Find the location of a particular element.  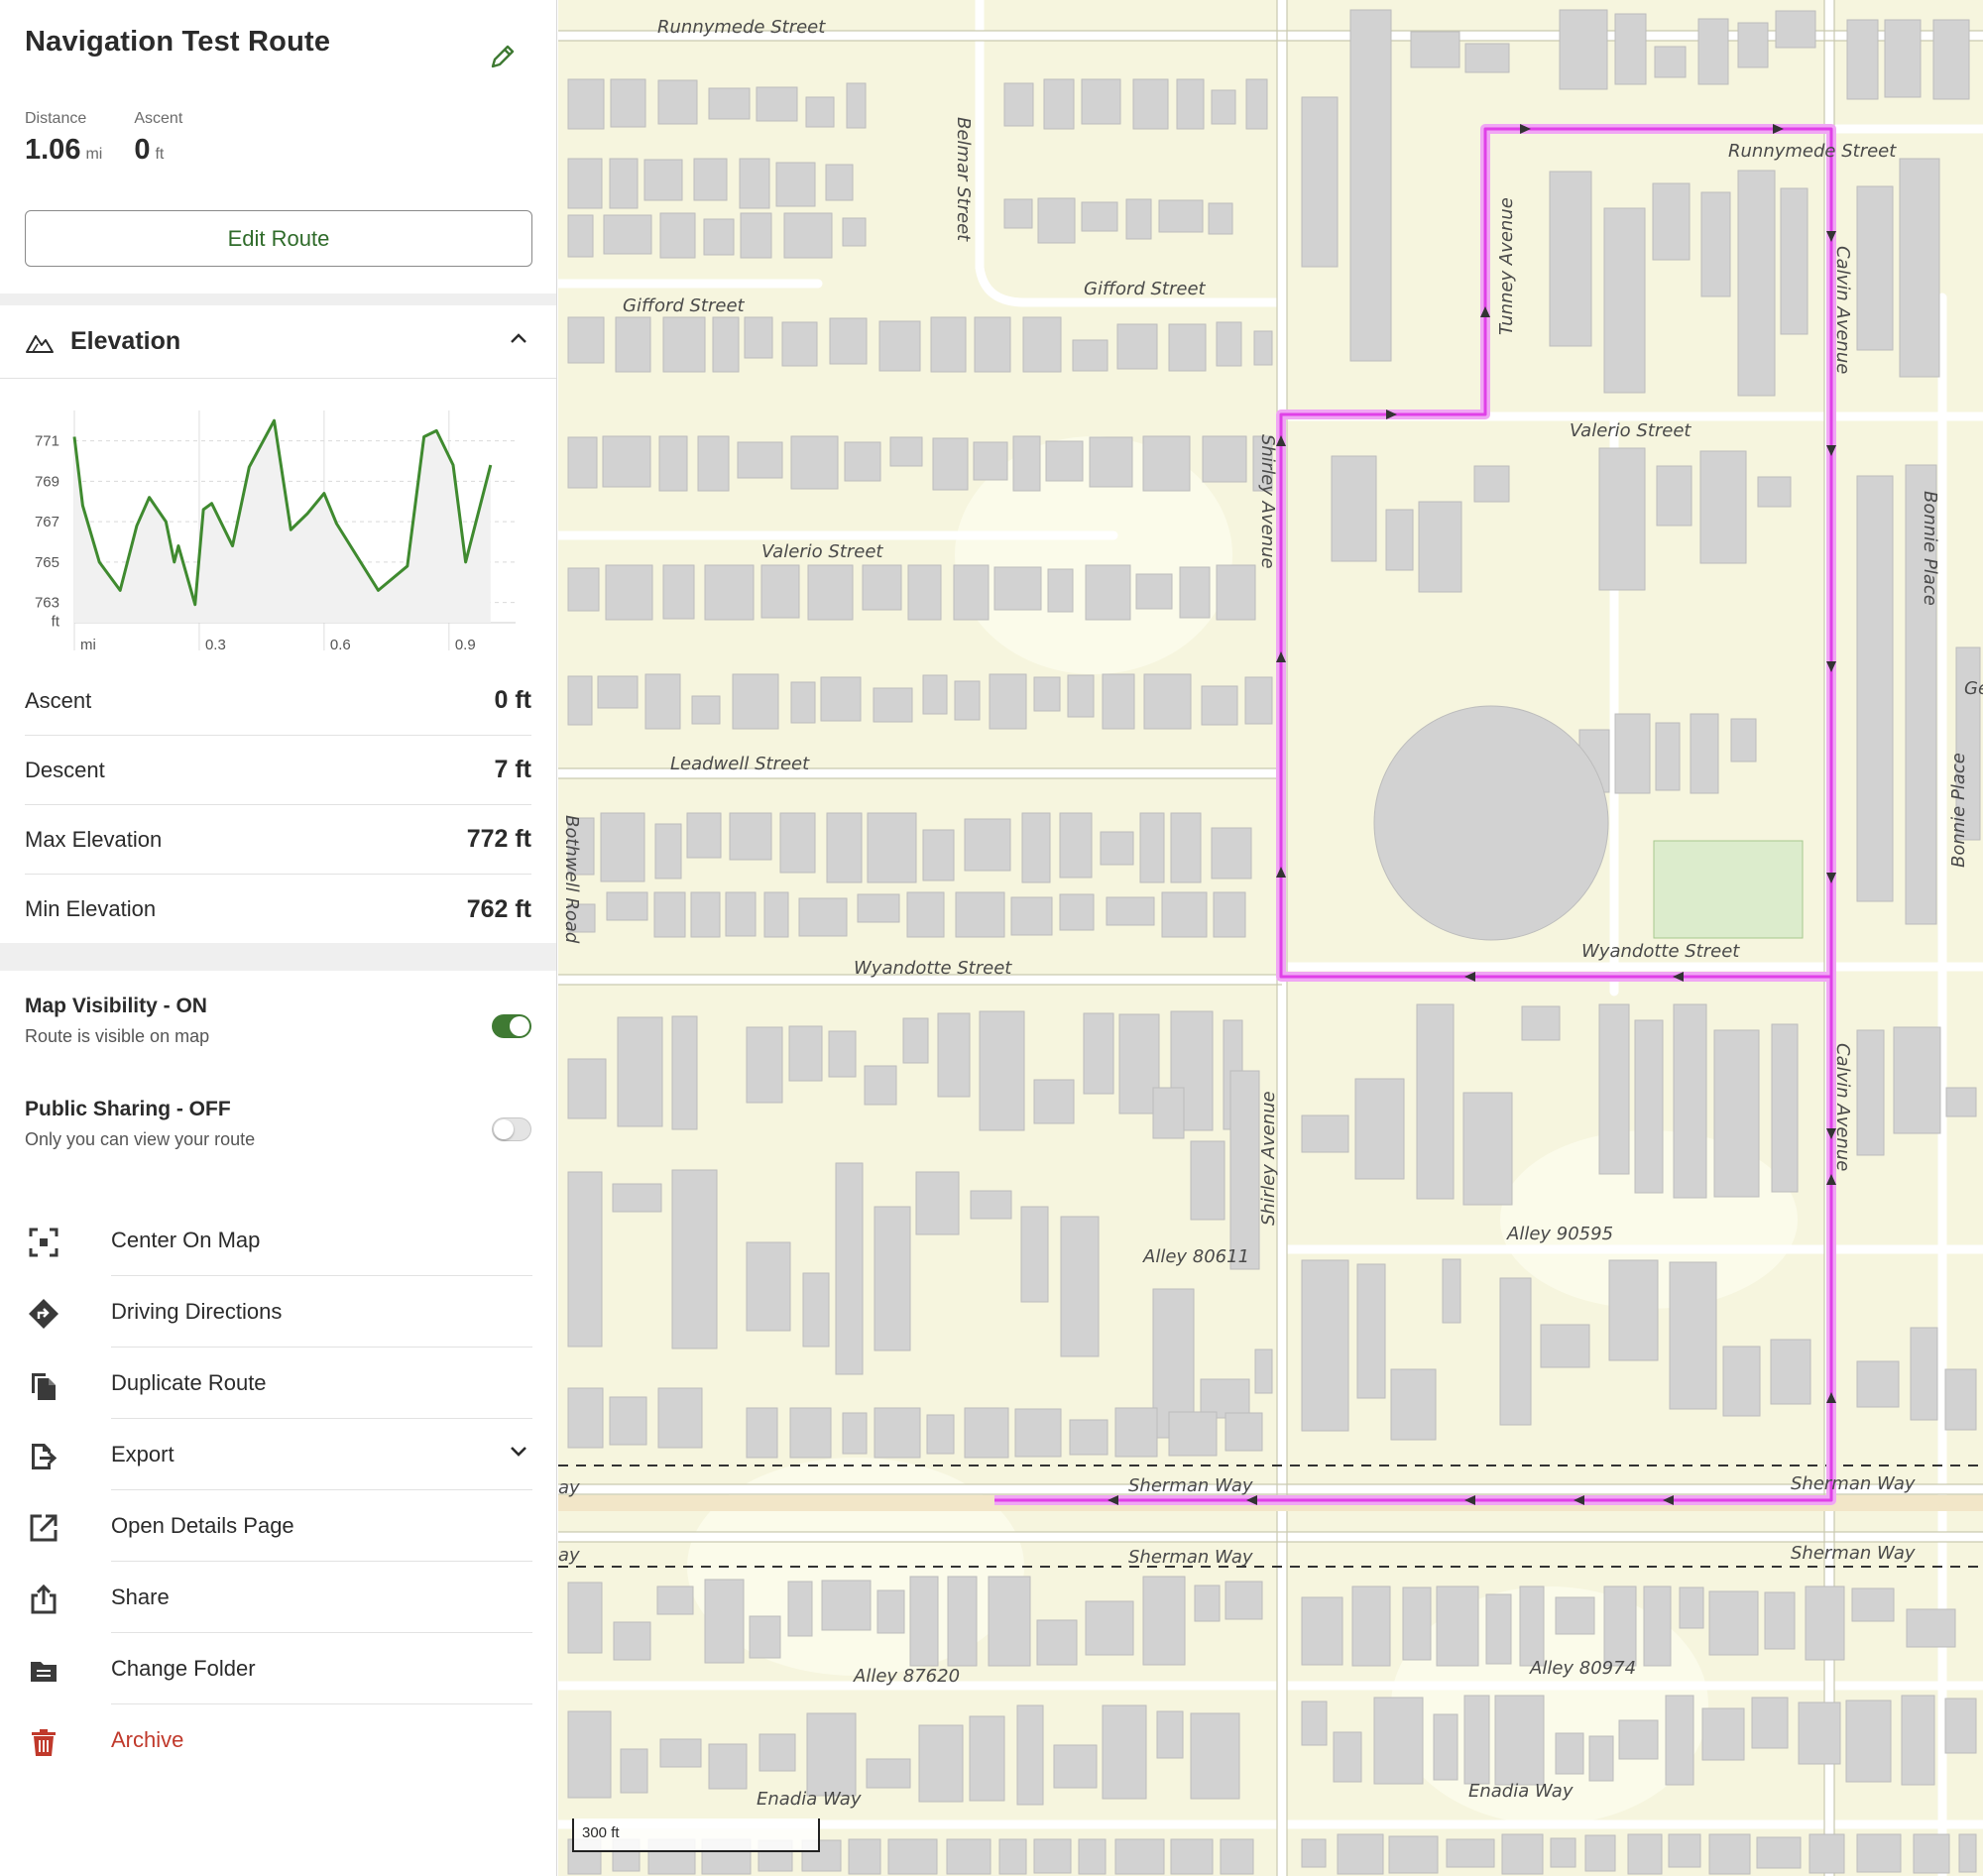

distance-stat: Distance 1.06 mi is located at coordinates (64, 138).